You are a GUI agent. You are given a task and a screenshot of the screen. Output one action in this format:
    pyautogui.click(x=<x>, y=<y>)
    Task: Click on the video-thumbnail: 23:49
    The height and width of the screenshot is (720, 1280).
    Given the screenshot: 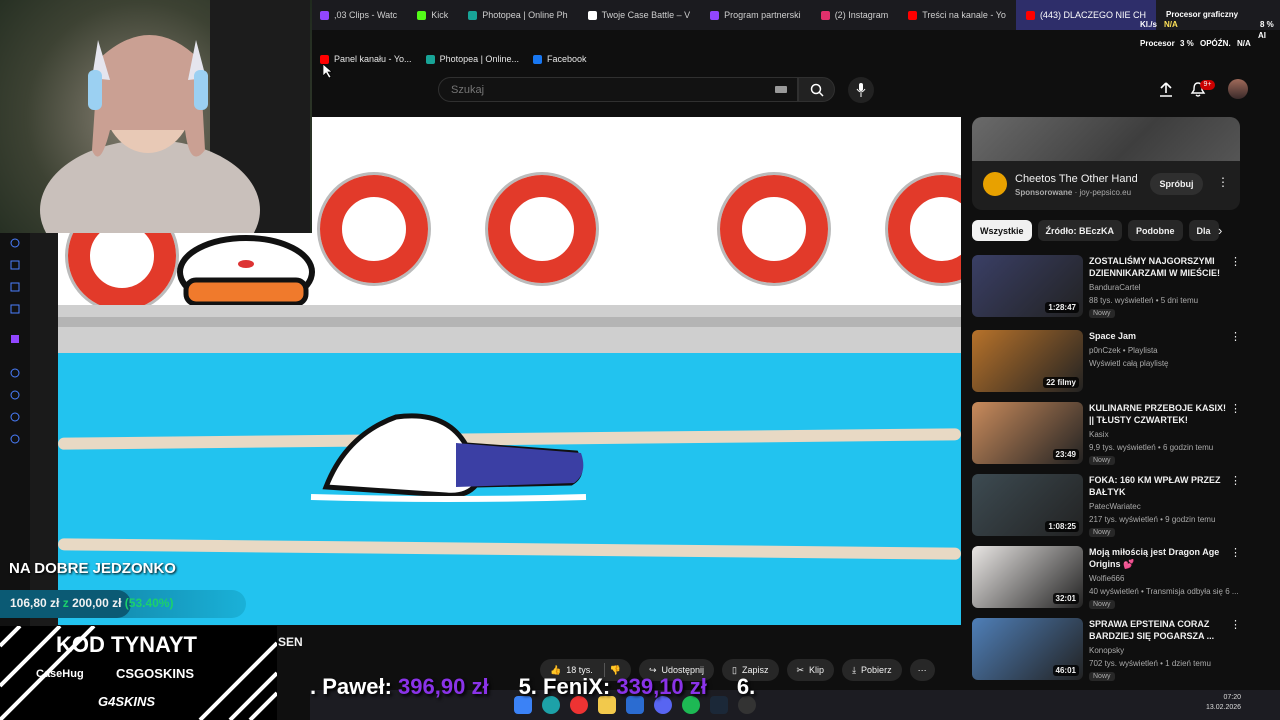 What is the action you would take?
    pyautogui.click(x=1027, y=433)
    